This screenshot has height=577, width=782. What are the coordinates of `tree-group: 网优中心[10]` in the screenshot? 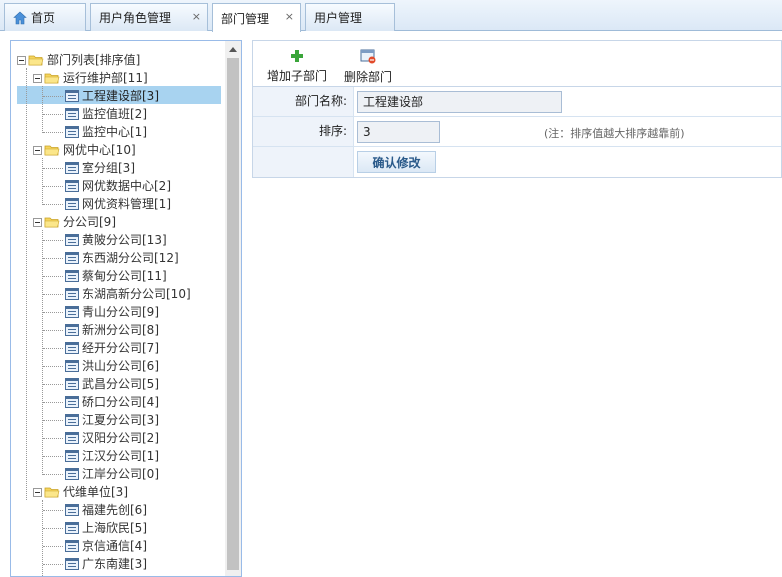 It's located at (85, 150).